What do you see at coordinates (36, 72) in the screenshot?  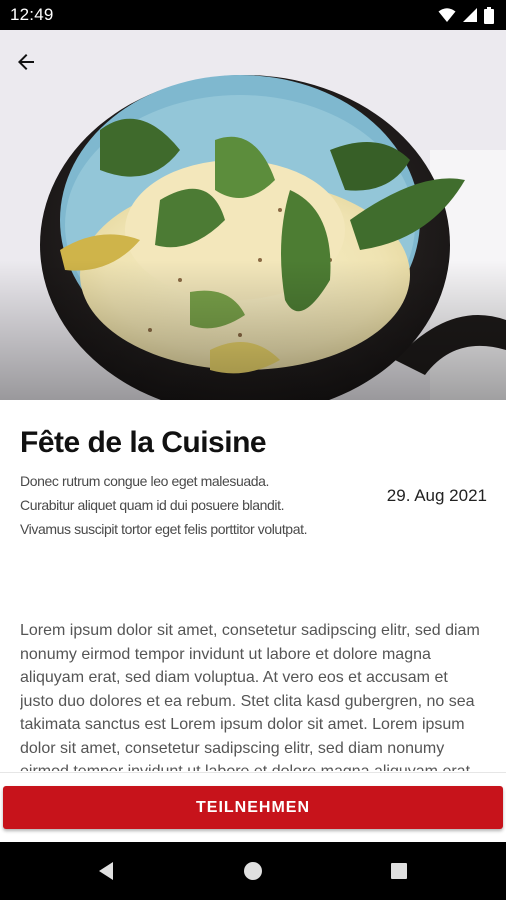 I see `back-button` at bounding box center [36, 72].